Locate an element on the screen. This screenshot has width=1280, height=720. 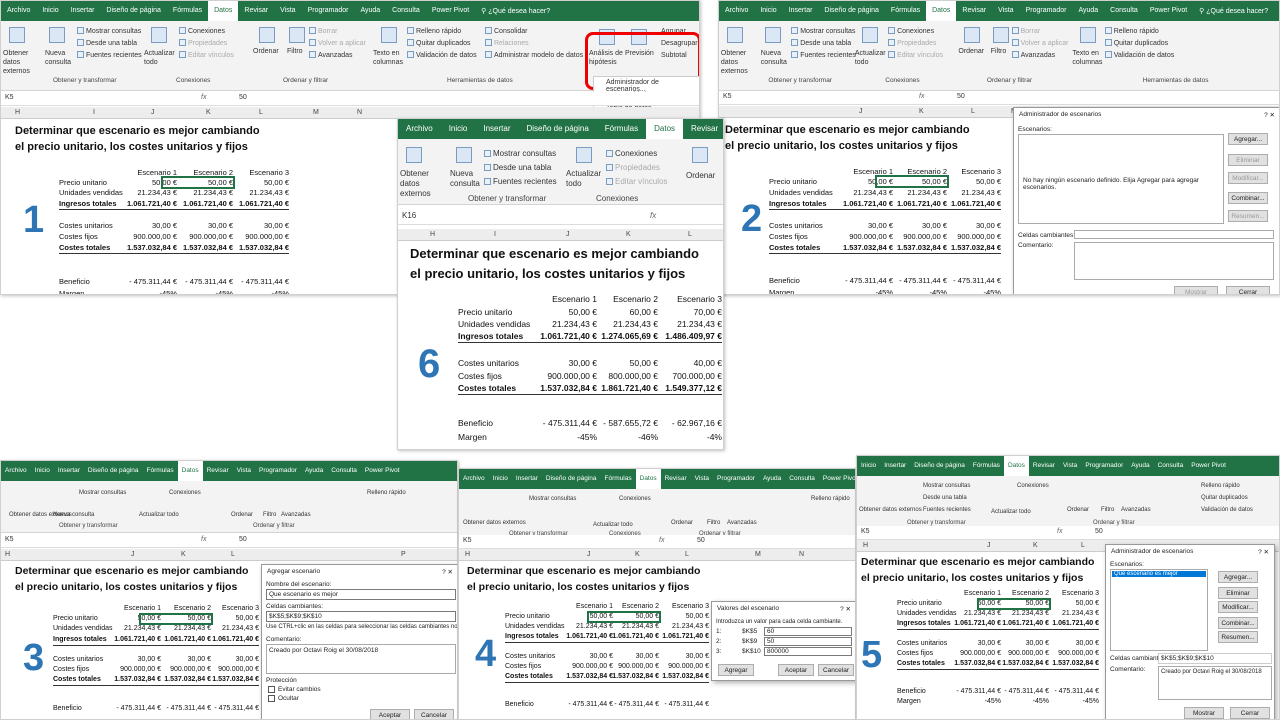
tab-consulta: Consulta is located at coordinates (406, 11).